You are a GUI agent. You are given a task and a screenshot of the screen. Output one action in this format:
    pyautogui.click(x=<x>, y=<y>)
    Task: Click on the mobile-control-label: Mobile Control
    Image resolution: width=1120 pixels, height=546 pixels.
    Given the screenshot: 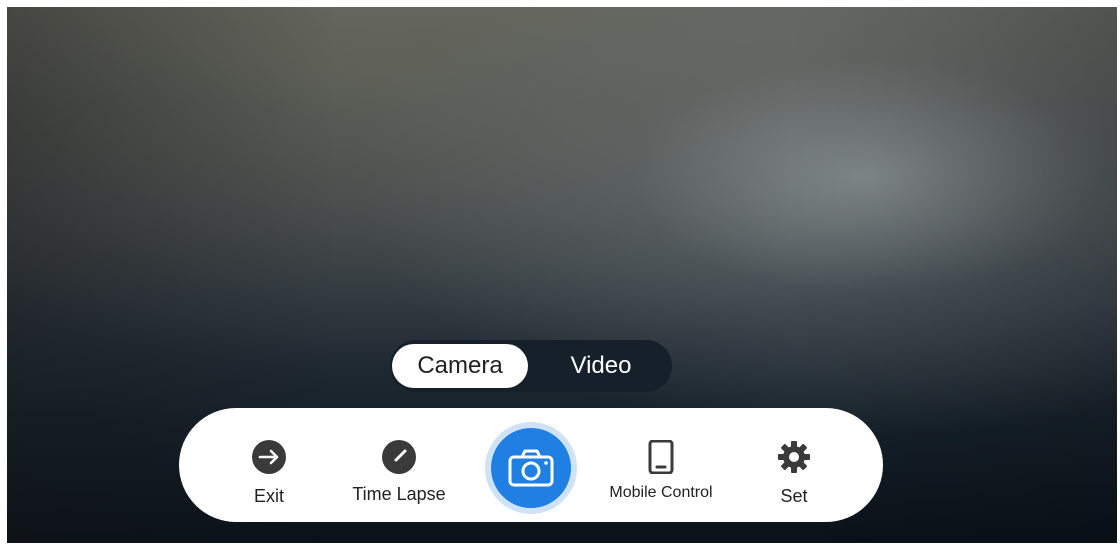 What is the action you would take?
    pyautogui.click(x=661, y=492)
    